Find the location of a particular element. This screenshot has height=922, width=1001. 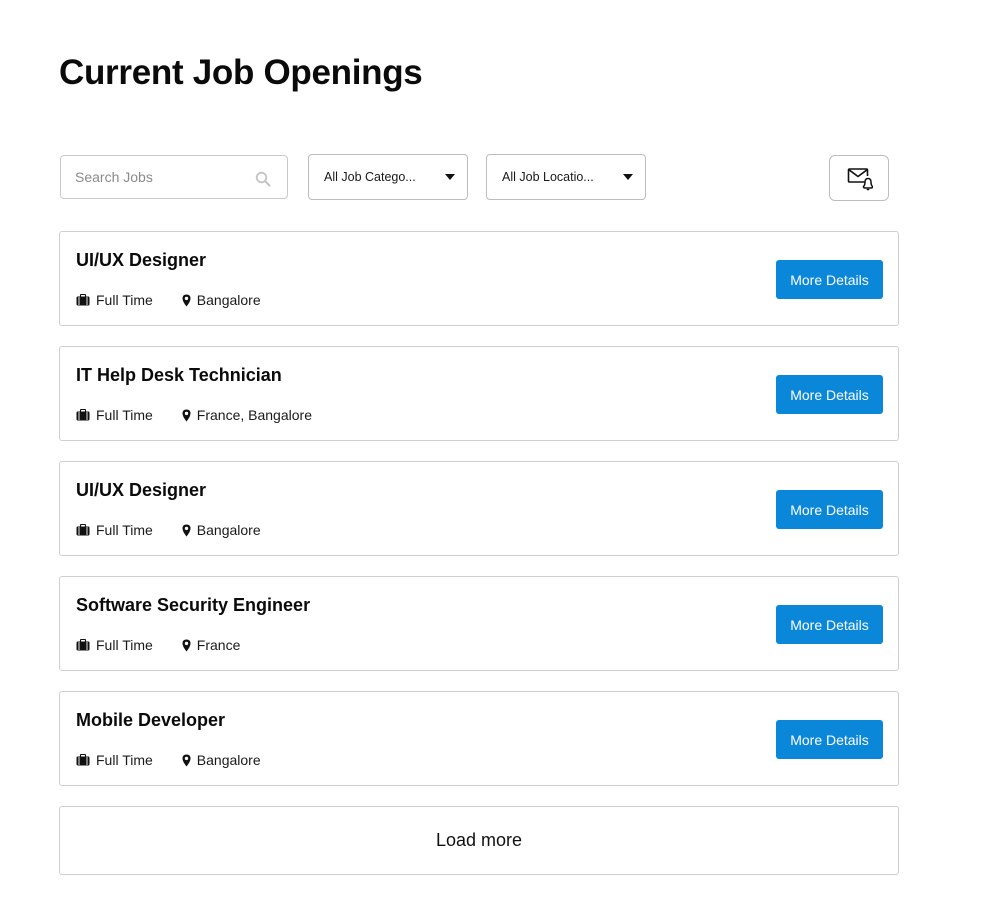

search-field is located at coordinates (174, 177).